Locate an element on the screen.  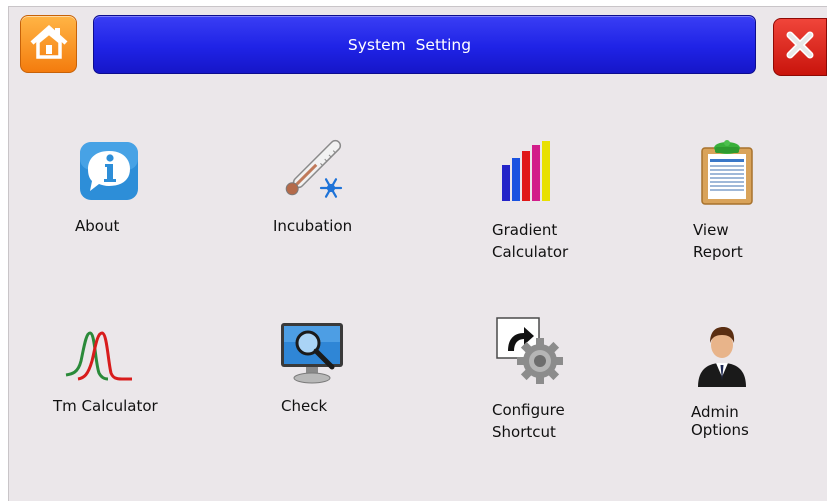
tm-calculator-label: Tm Calculator is located at coordinates (105, 406).